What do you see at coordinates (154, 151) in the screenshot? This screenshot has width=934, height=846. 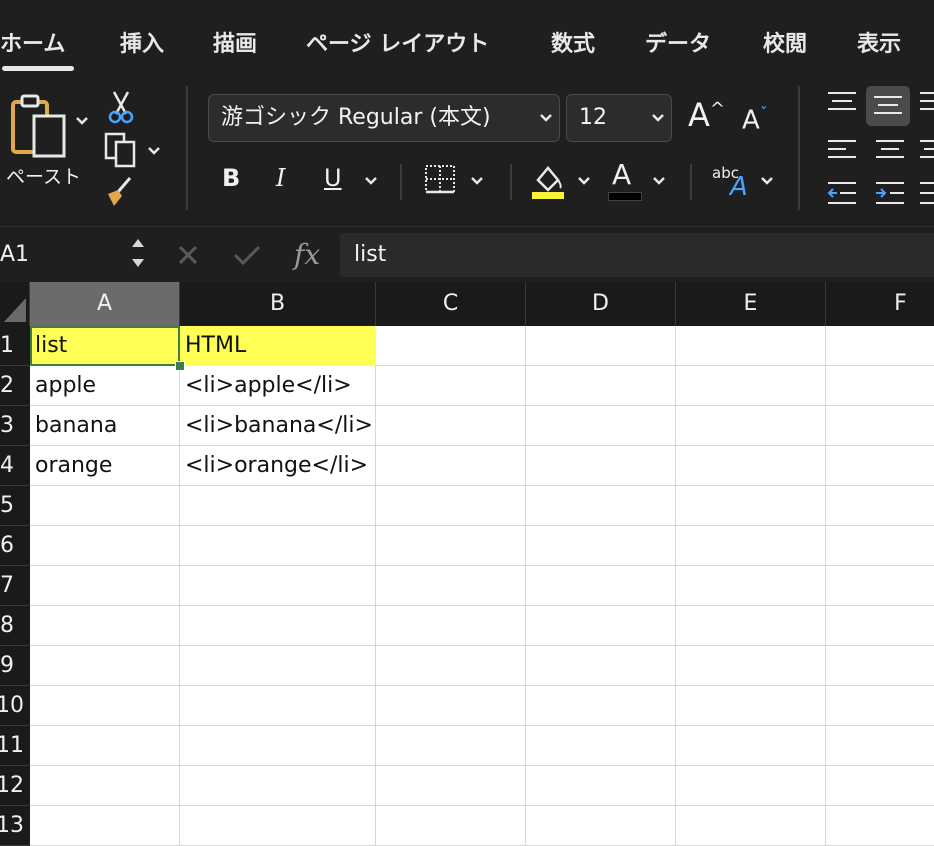 I see `copy-dropdown-icon` at bounding box center [154, 151].